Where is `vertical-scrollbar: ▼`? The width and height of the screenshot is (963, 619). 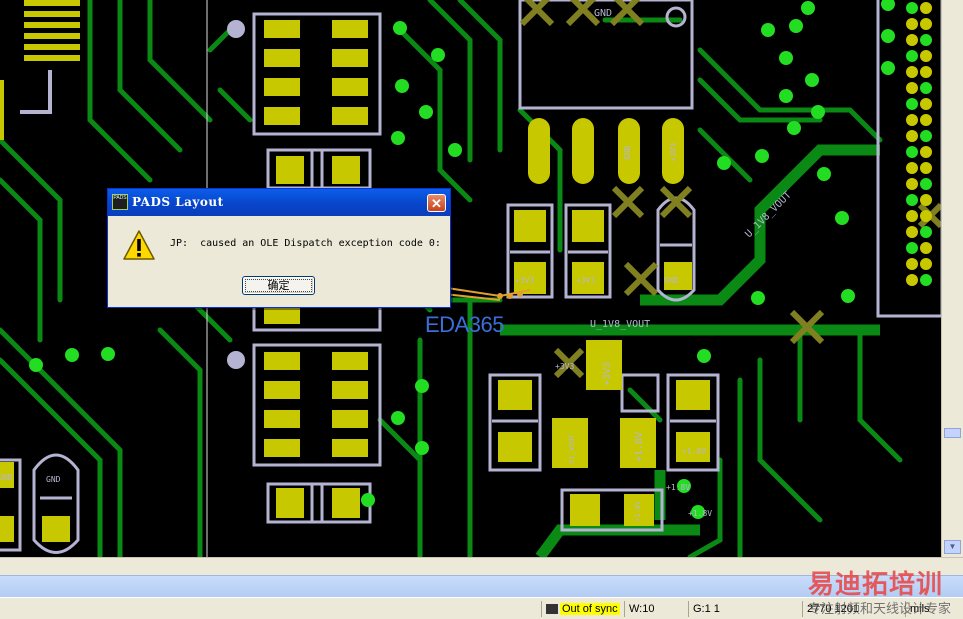 vertical-scrollbar: ▼ is located at coordinates (952, 278).